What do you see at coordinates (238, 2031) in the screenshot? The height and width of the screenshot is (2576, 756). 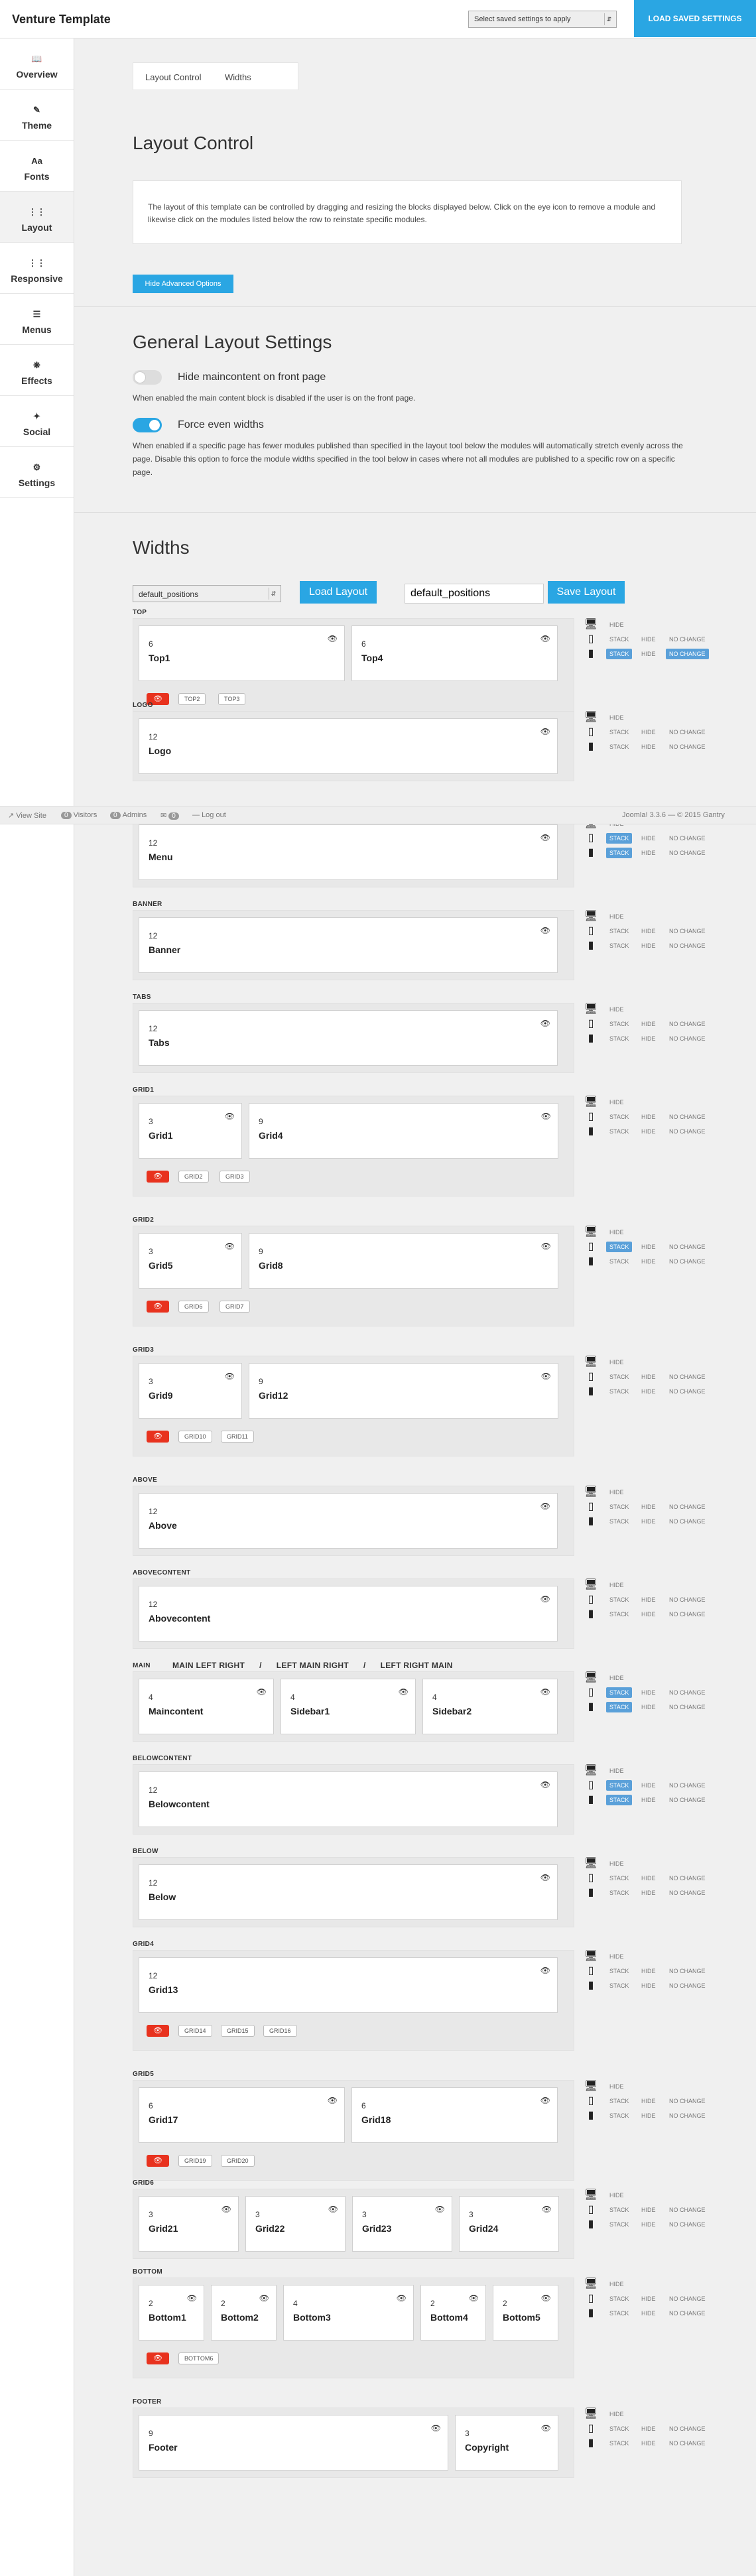 I see `hidden-module-grid15: GRID15` at bounding box center [238, 2031].